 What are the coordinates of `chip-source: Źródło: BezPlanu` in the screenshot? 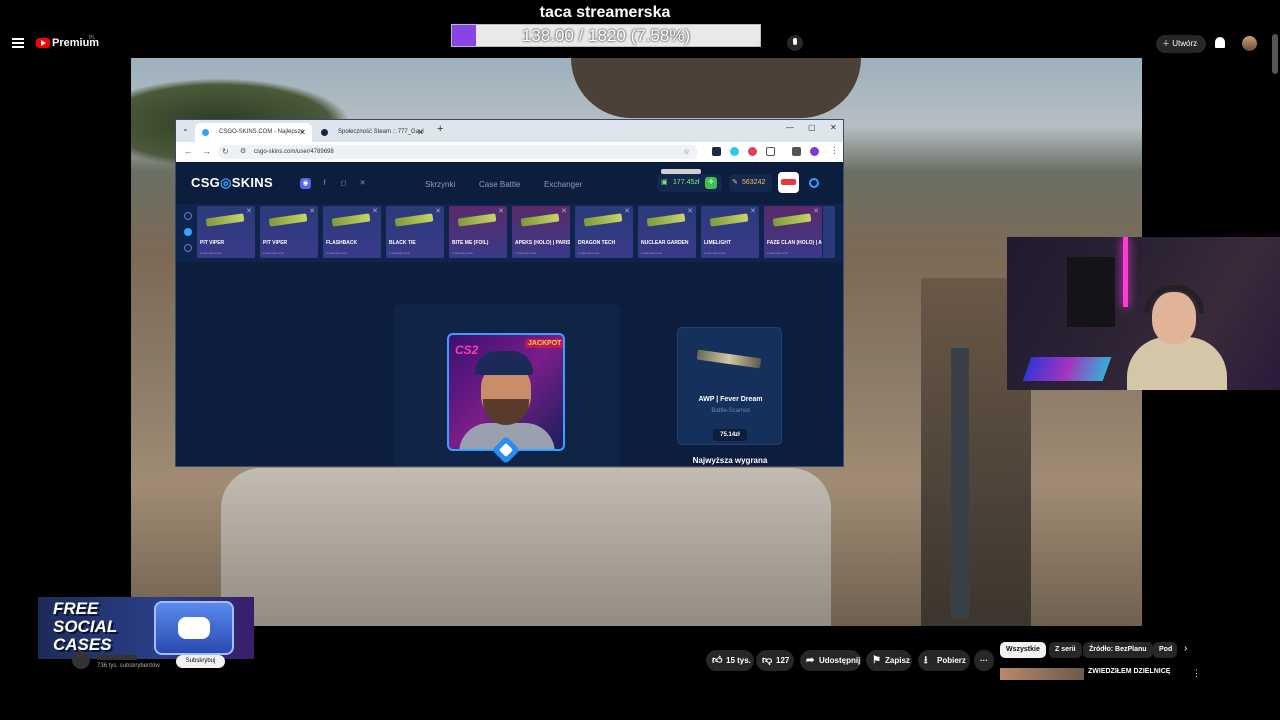 It's located at (1118, 650).